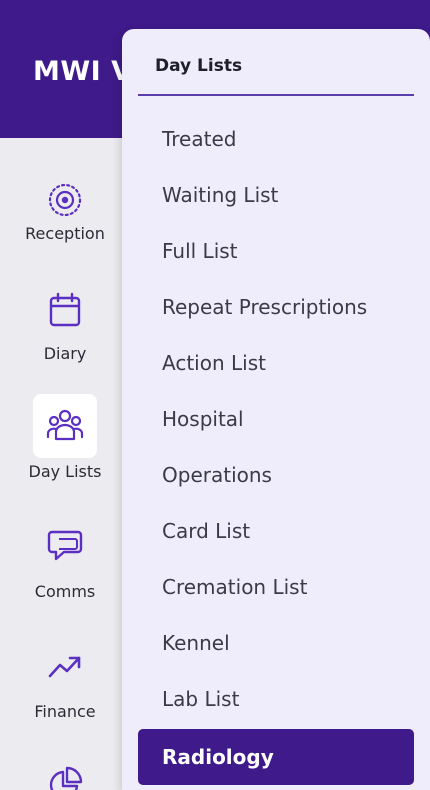 The height and width of the screenshot is (790, 430). Describe the element at coordinates (65, 310) in the screenshot. I see `calendar-icon` at that location.